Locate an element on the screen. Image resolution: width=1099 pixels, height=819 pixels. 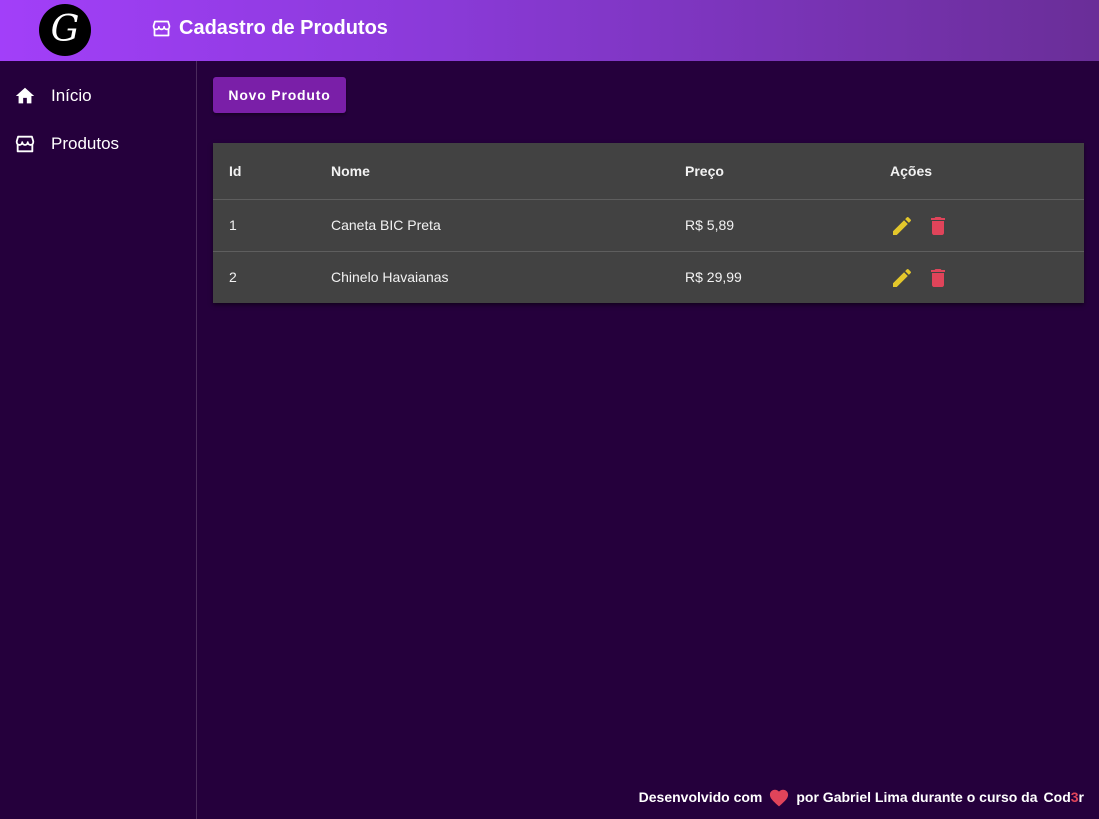
cell-id: 2 is located at coordinates (233, 277).